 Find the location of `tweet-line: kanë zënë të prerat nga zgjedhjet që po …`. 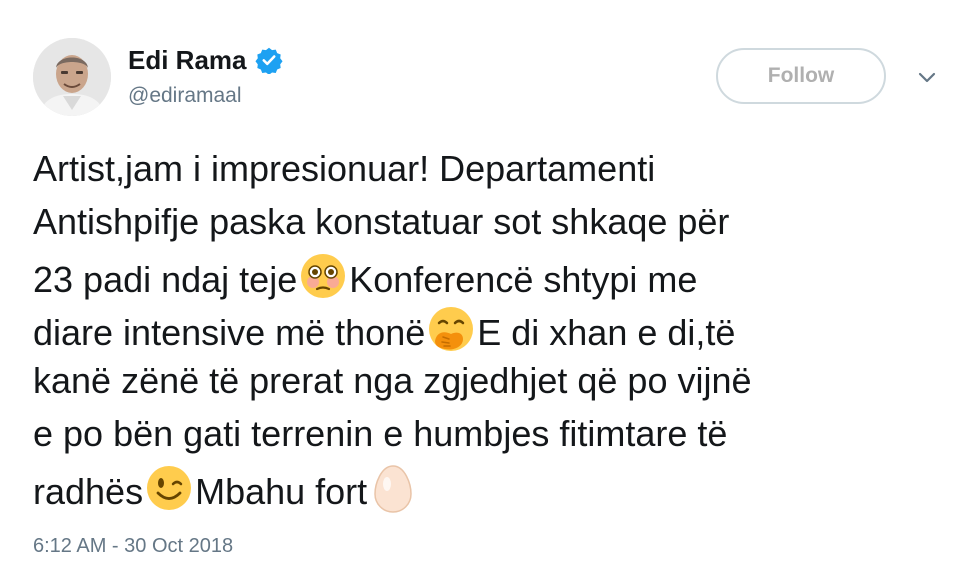

tweet-line: kanë zënë të prerat nga zgjedhjet që po … is located at coordinates (493, 380).